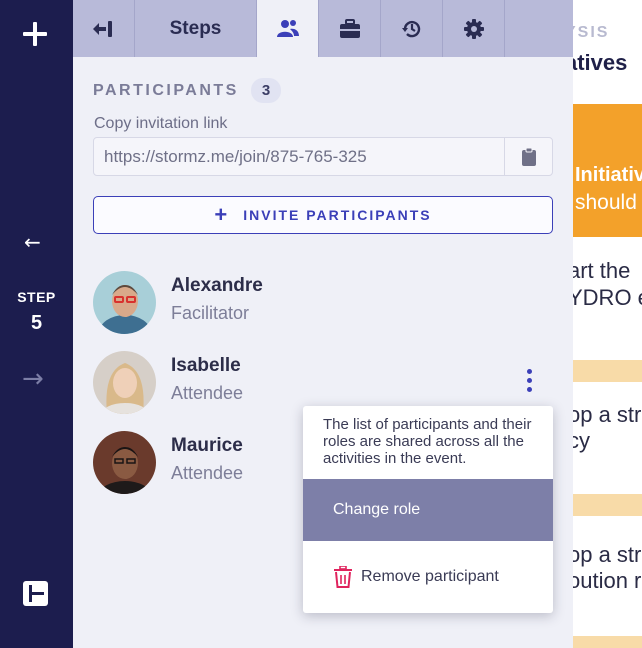 The image size is (642, 648). I want to click on forward-arrow-icon: →, so click(33, 379).